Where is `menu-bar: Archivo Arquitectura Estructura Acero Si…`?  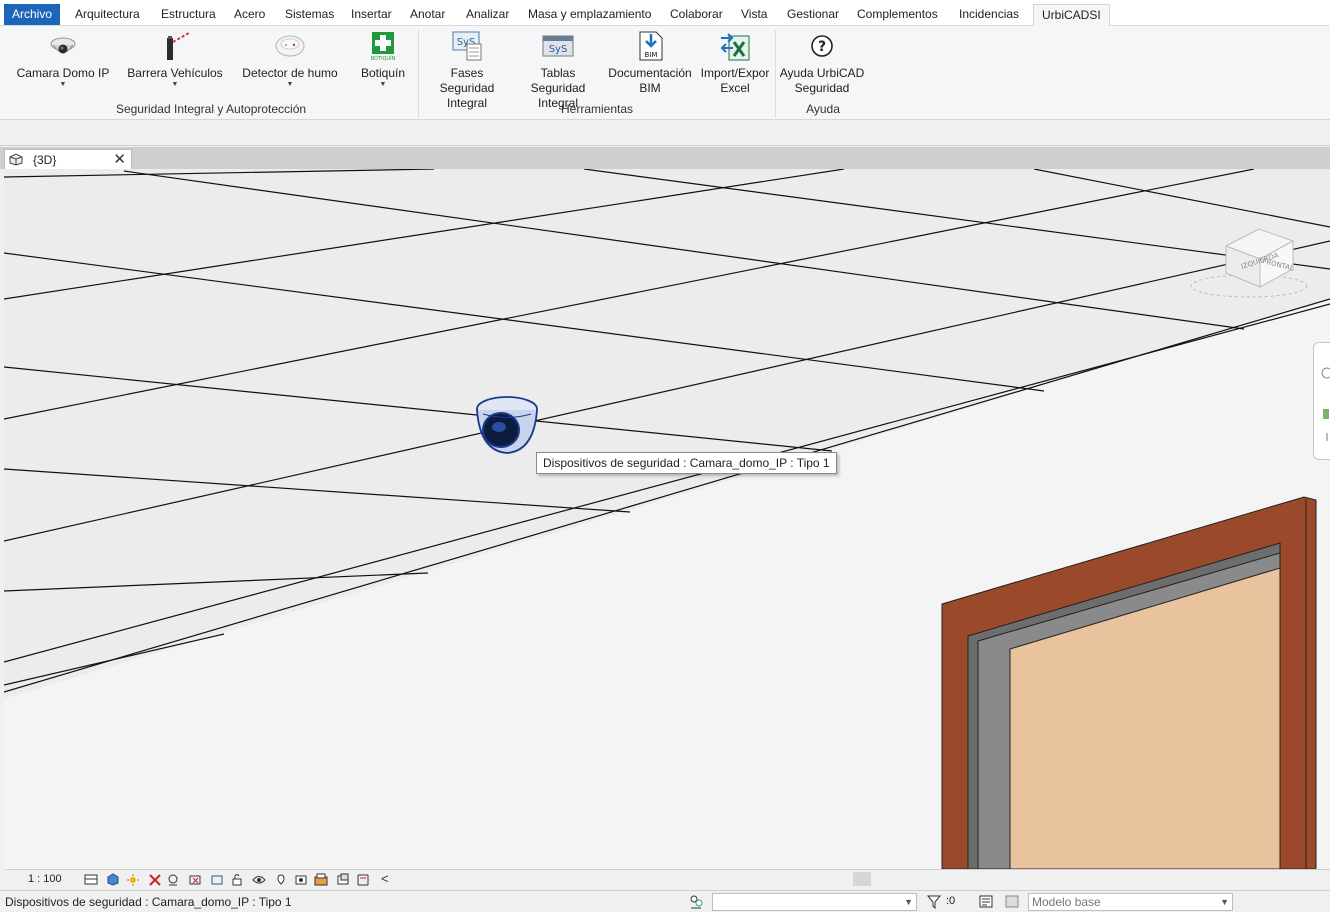 menu-bar: Archivo Arquitectura Estructura Acero Si… is located at coordinates (665, 13).